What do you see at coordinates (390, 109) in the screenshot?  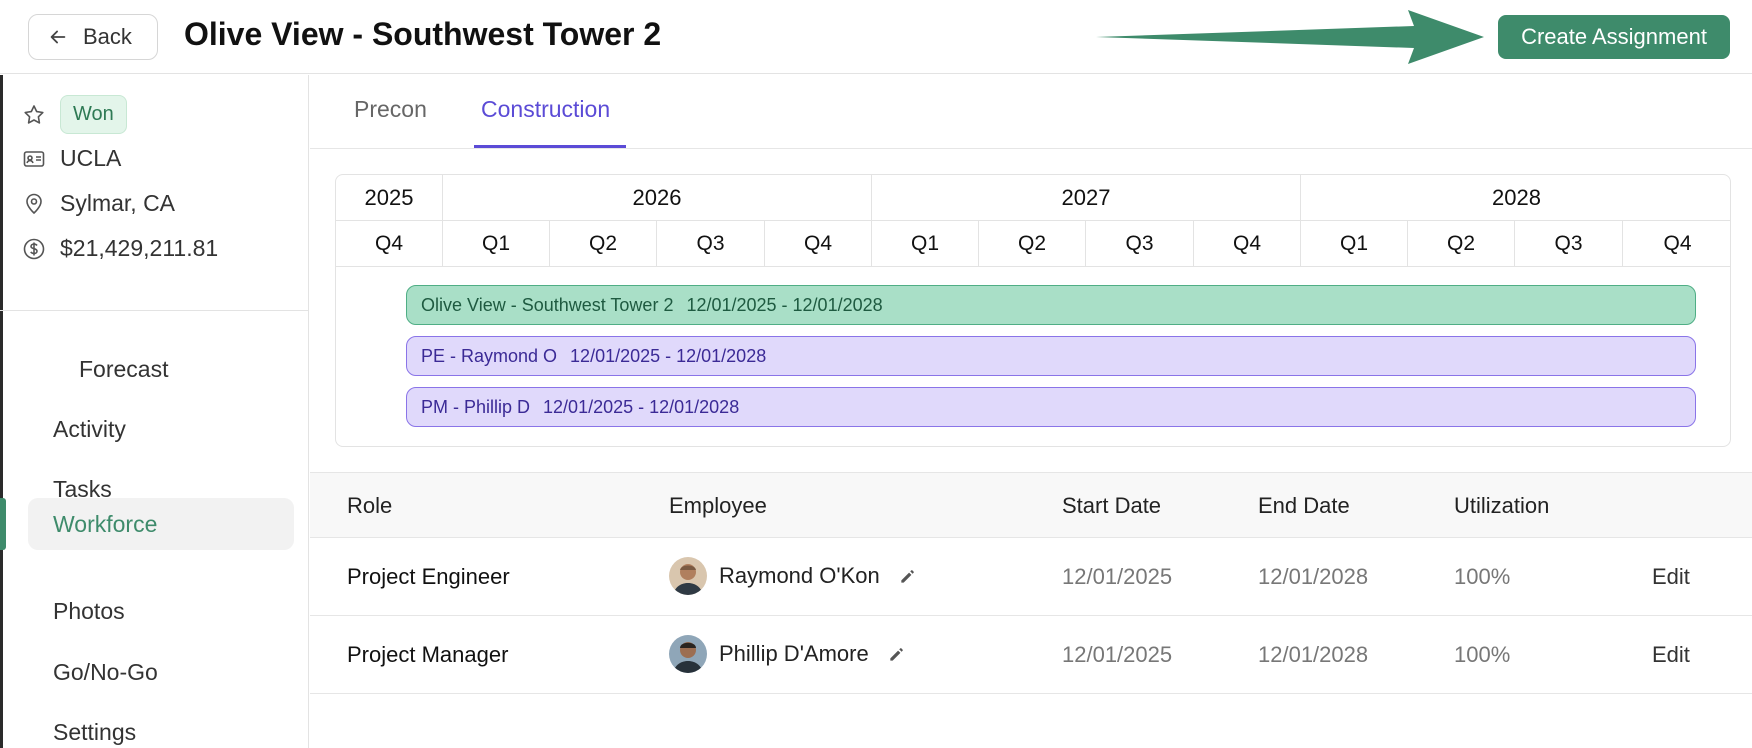 I see `tab-precon: Precon` at bounding box center [390, 109].